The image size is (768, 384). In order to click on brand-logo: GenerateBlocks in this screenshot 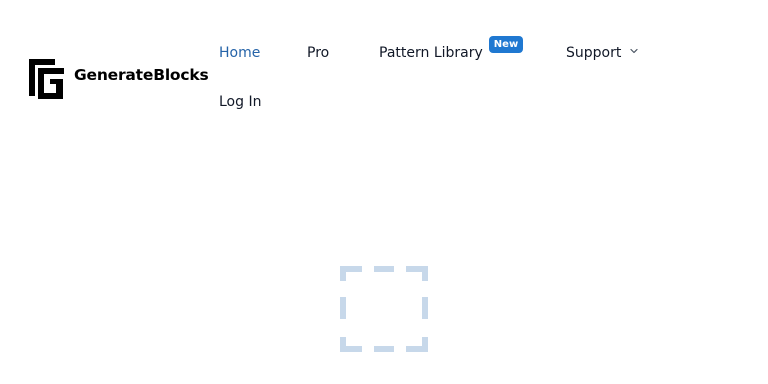, I will do `click(118, 76)`.